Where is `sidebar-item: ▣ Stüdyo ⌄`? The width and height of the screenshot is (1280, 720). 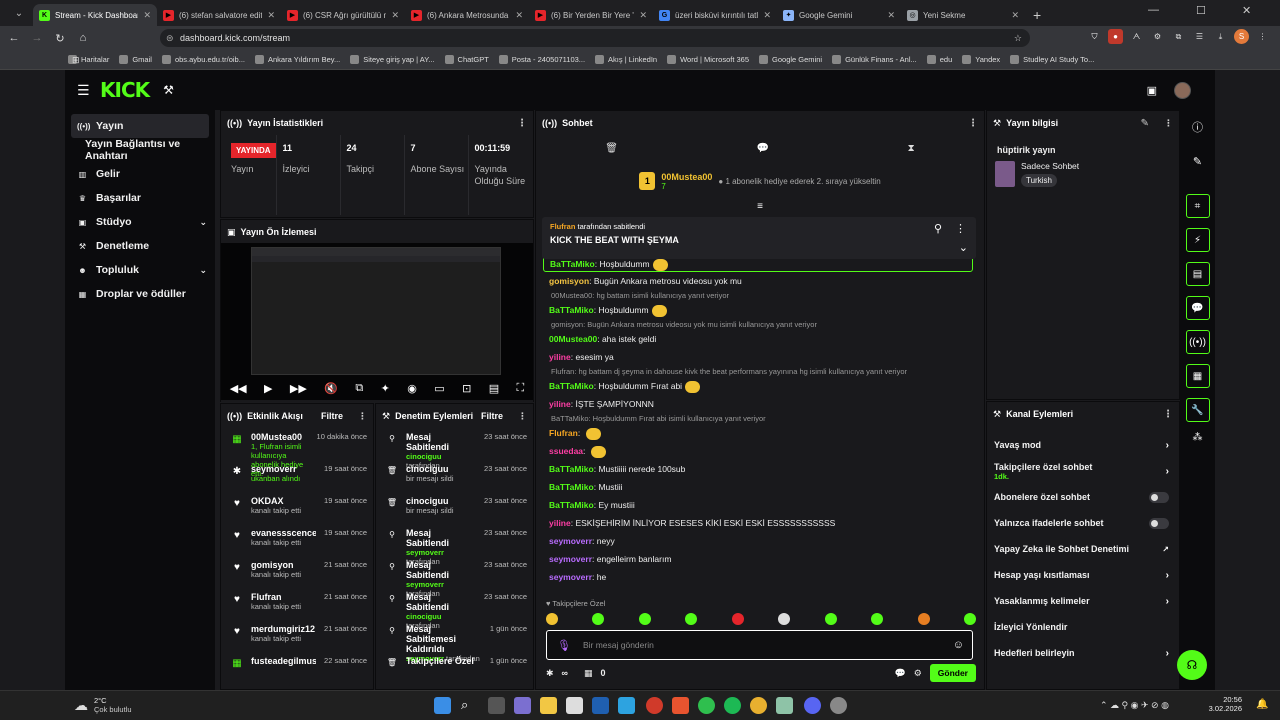
sidebar-item: ▣ Stüdyo ⌄ is located at coordinates (140, 222).